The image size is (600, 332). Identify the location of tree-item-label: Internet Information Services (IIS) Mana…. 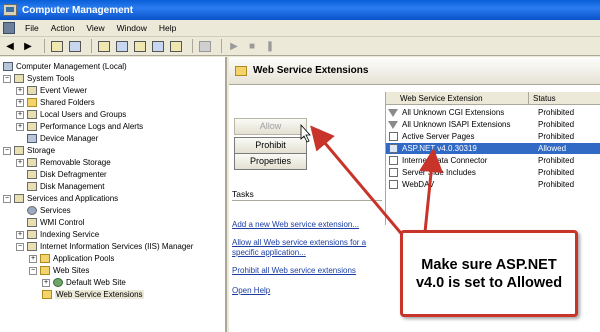
(117, 246).